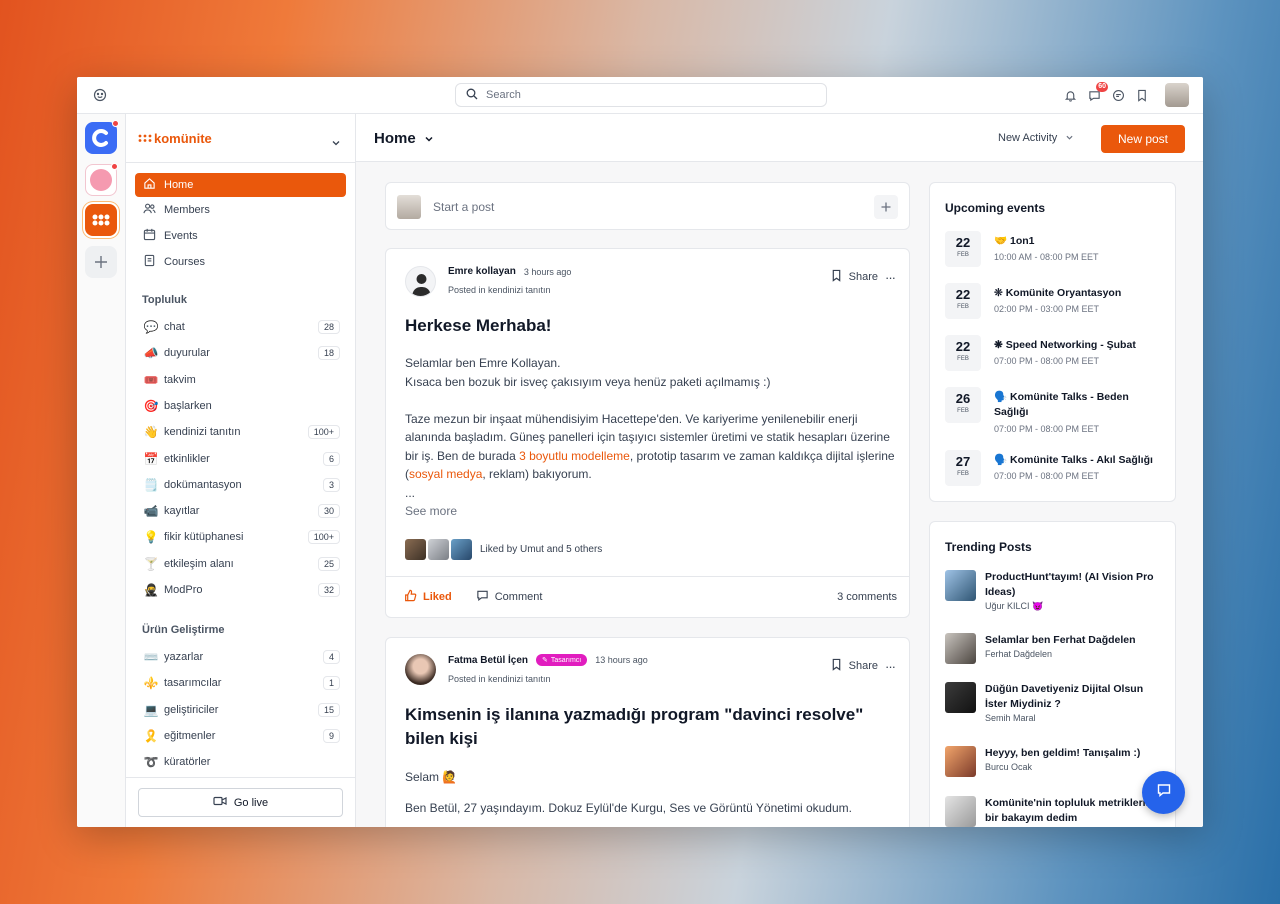  Describe the element at coordinates (241, 683) in the screenshot. I see `channel-item: ⚜️ tasarımcılar 1` at that location.